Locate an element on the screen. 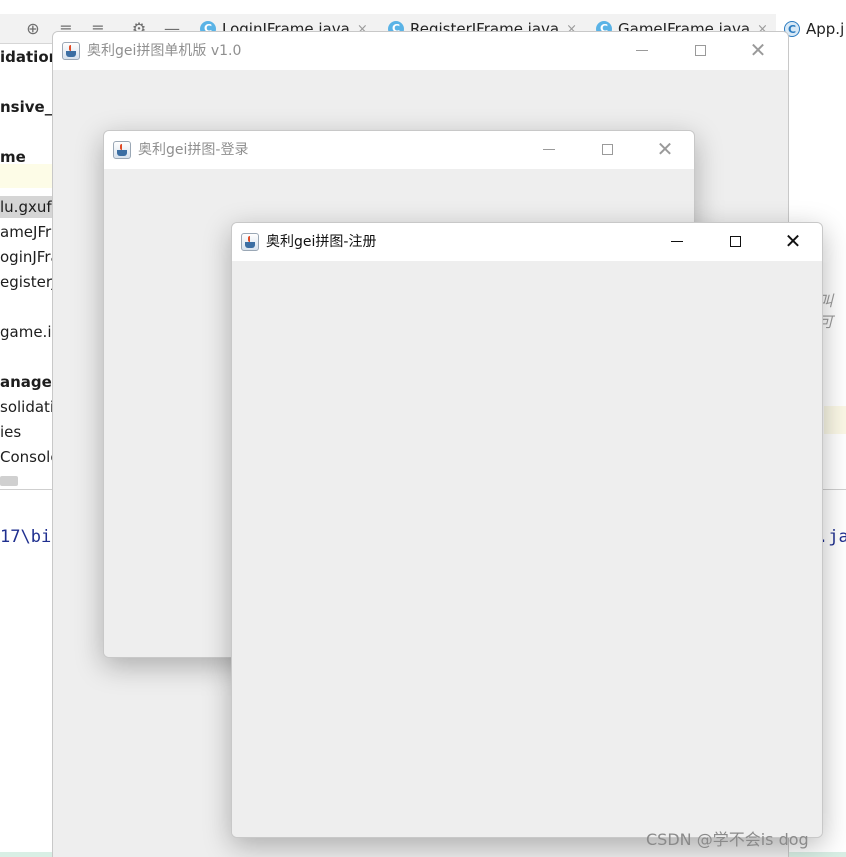  window-title: 奥利gei拼图-登录 is located at coordinates (193, 150).